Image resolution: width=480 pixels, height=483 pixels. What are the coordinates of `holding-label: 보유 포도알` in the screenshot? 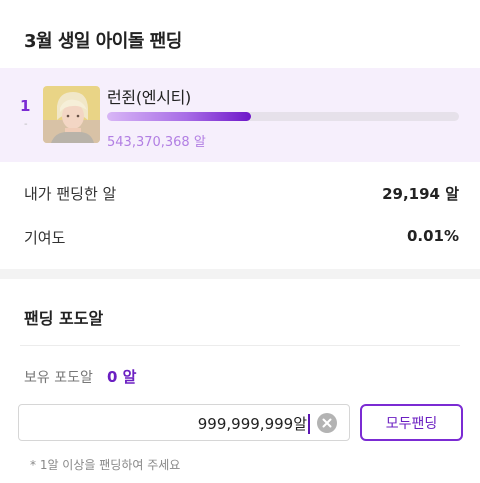 It's located at (58, 378).